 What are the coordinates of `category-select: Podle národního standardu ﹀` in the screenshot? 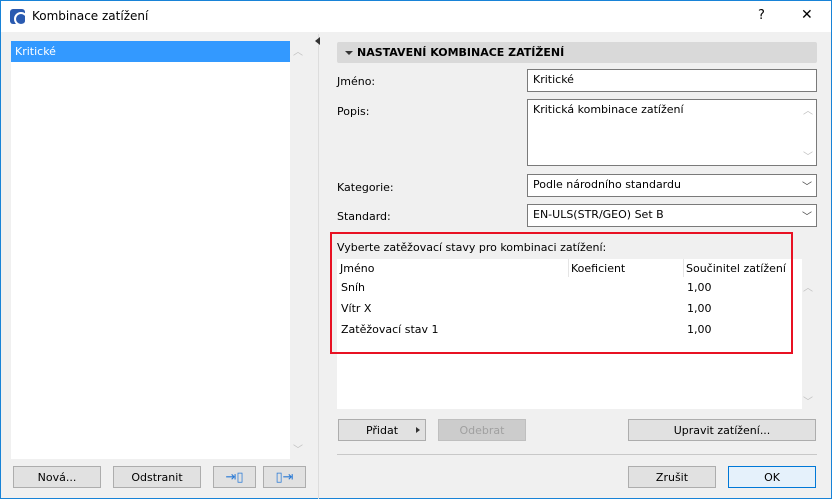 It's located at (672, 185).